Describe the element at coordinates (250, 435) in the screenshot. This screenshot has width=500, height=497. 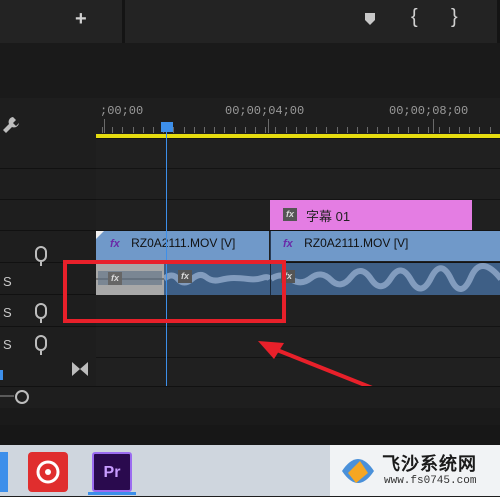
I see `panel-footer-strip` at that location.